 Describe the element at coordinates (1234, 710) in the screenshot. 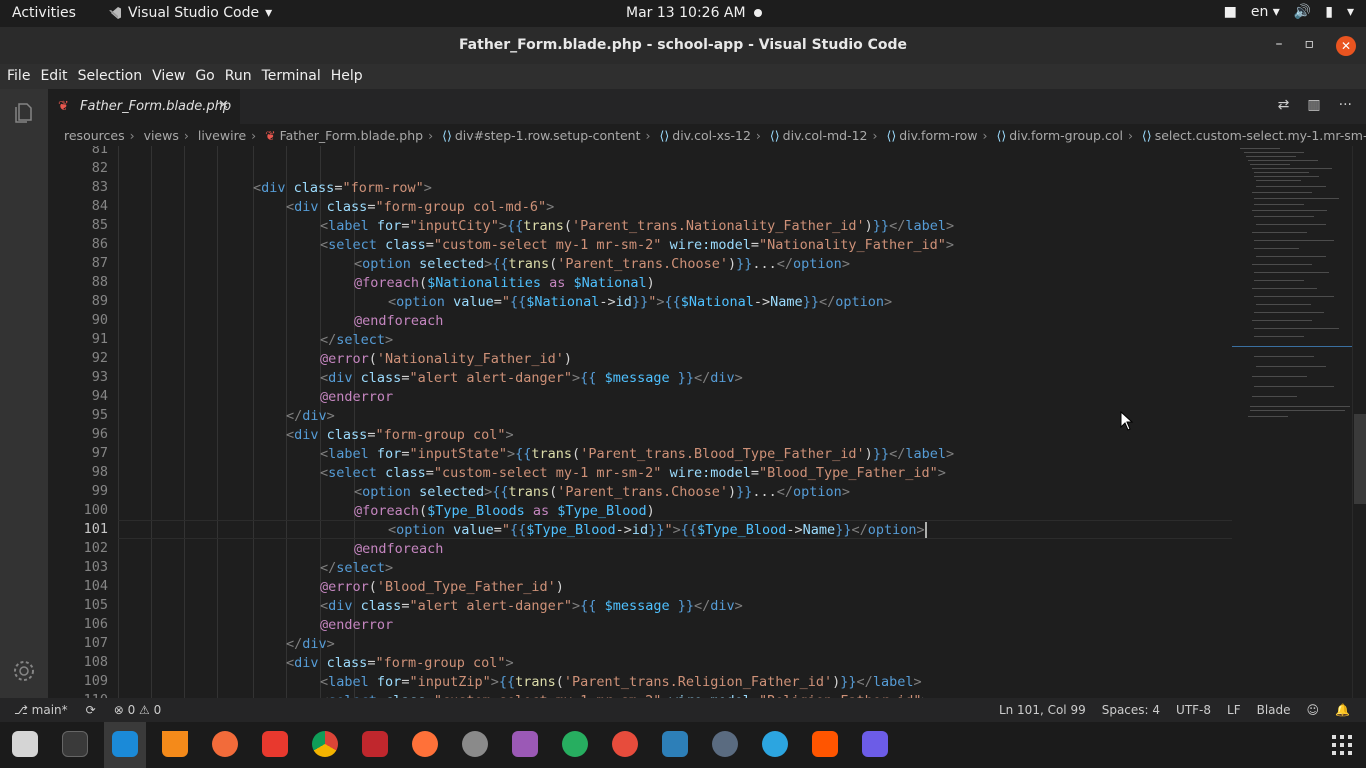

I see `eol: LF` at that location.